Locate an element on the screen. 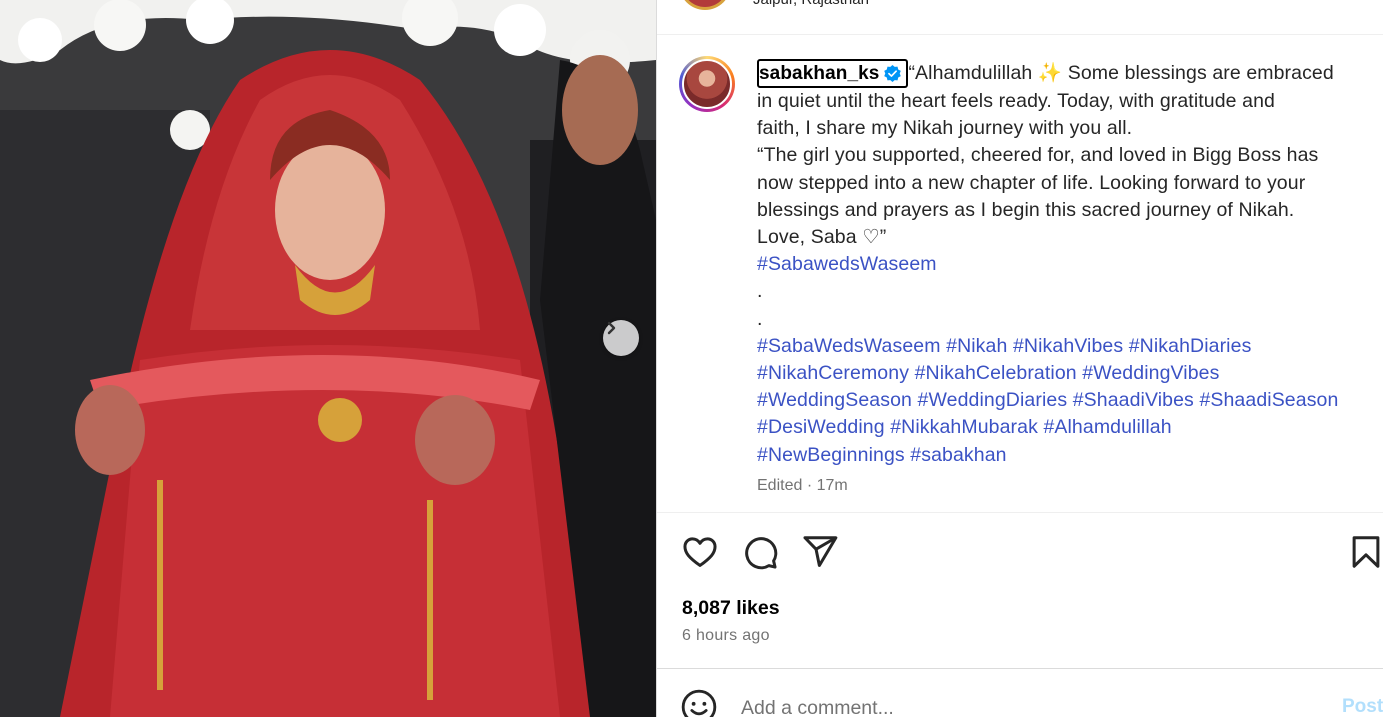 The image size is (1383, 717). hashtag-line: #NewBeginnings #sabakhan is located at coordinates (1063, 455).